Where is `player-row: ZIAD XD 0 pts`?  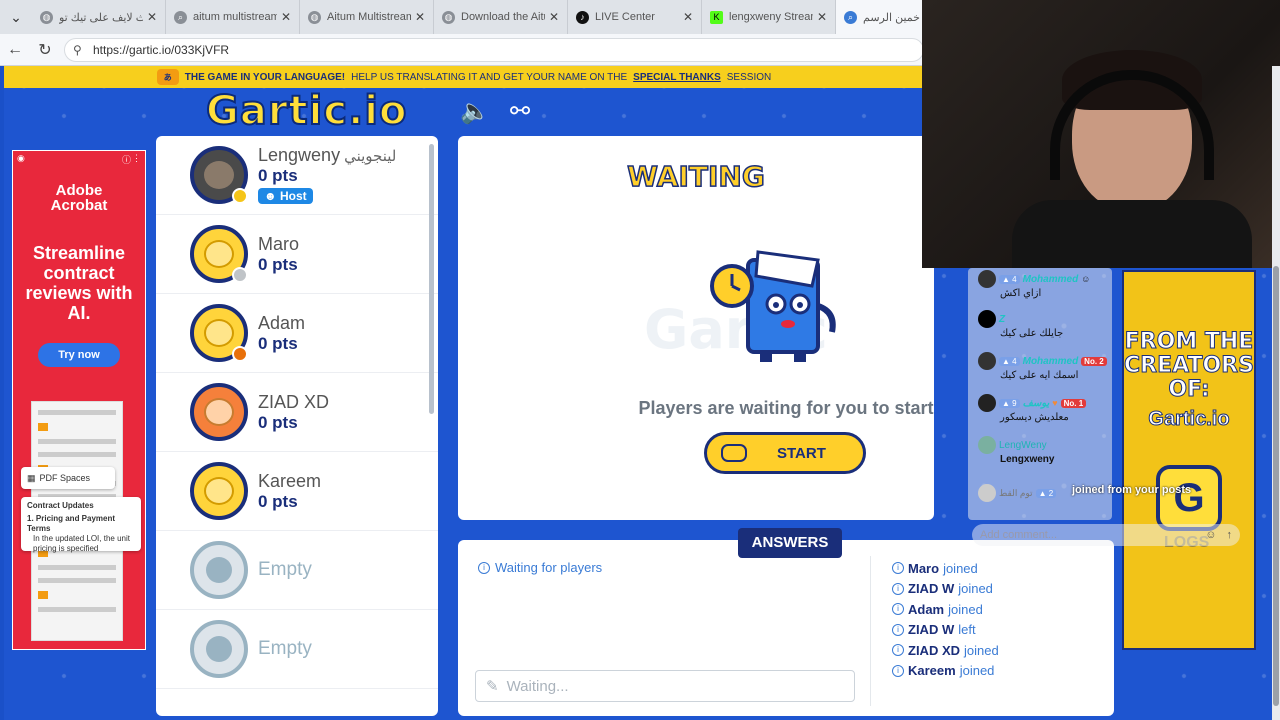
player-row: ZIAD XD 0 pts is located at coordinates (297, 412).